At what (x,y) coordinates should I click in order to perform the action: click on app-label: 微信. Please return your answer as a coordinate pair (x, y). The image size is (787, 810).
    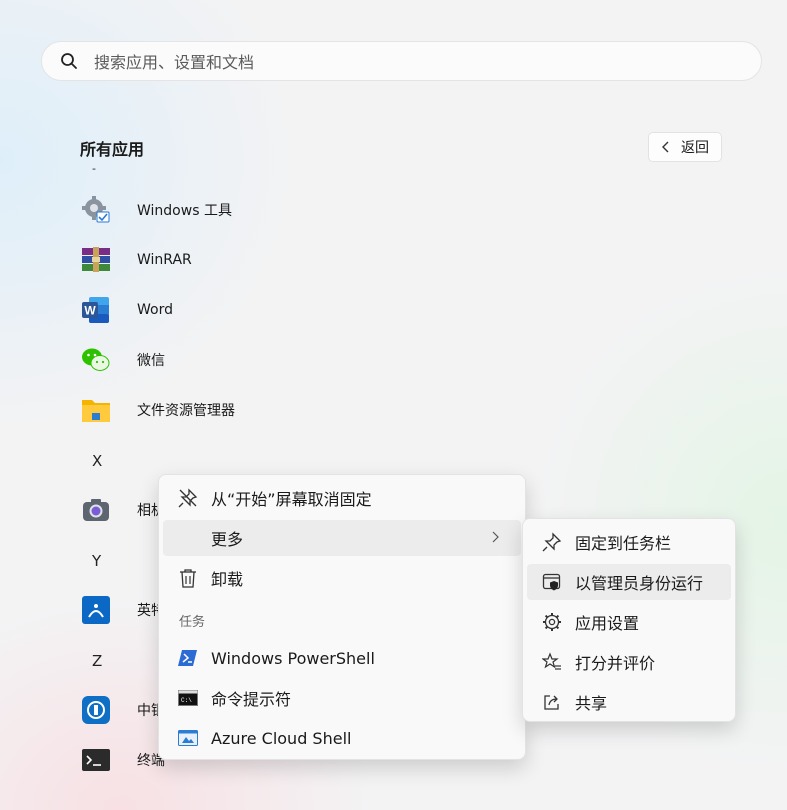
    Looking at the image, I should click on (151, 361).